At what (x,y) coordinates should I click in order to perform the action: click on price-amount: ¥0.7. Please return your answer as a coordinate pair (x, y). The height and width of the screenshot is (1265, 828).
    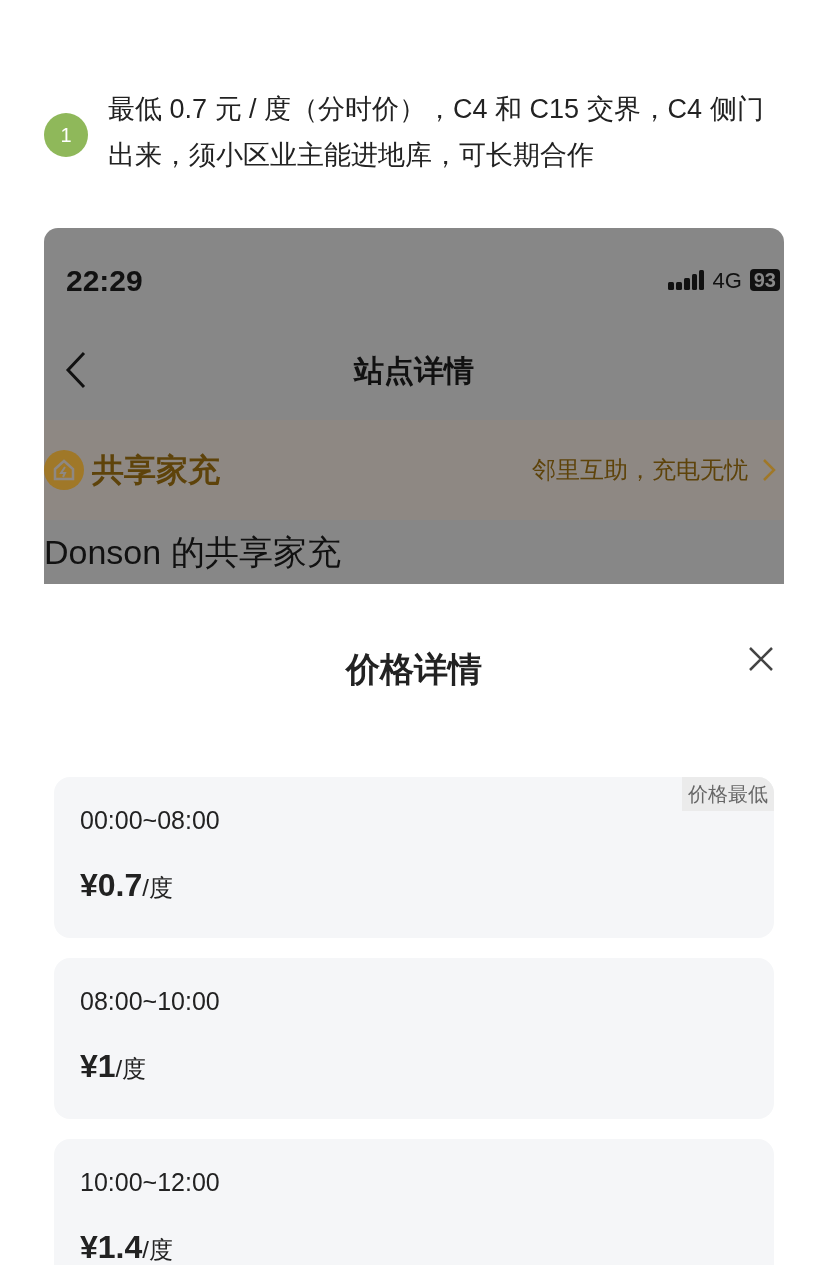
    Looking at the image, I should click on (111, 885).